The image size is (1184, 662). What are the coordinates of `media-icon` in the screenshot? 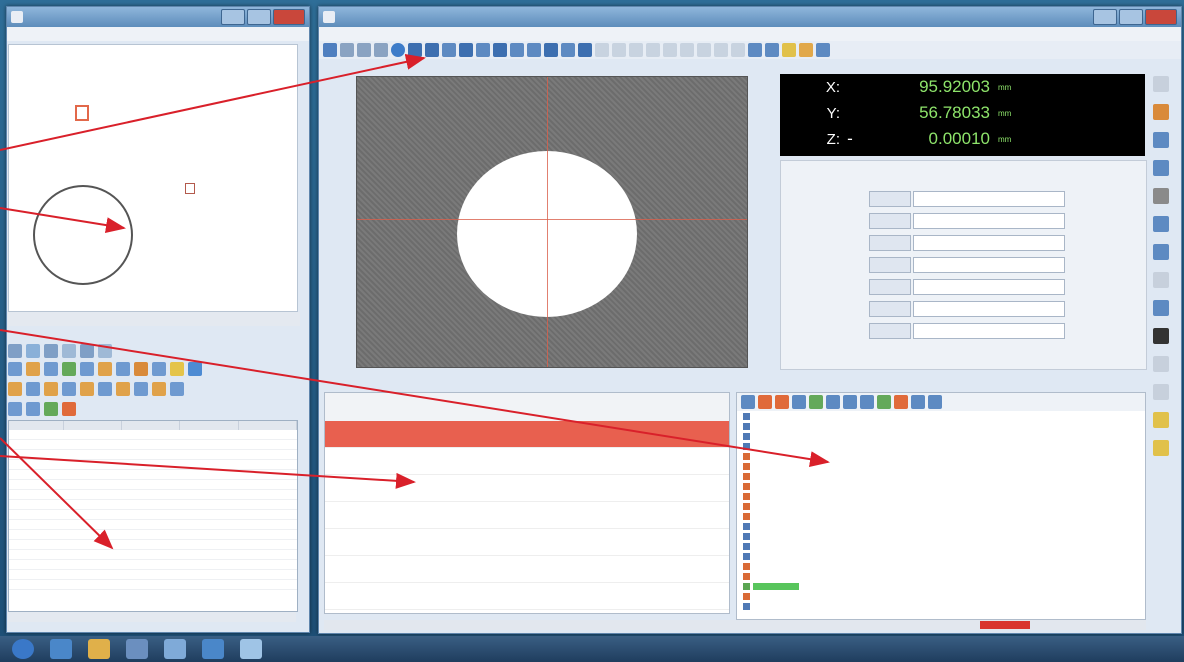 It's located at (137, 649).